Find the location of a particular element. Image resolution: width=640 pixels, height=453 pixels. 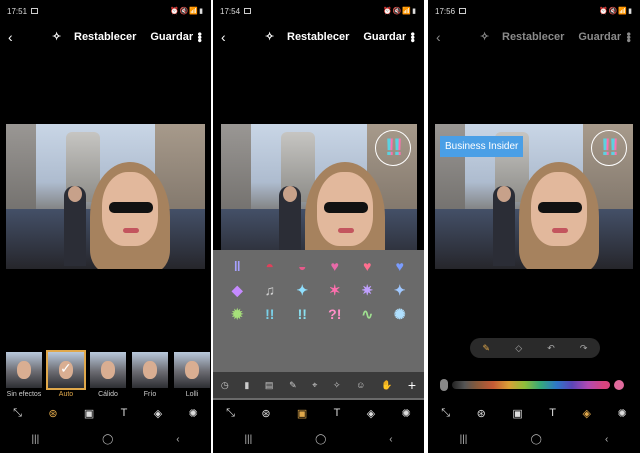

sticker-heart-blue: ♥ is located at coordinates (400, 266).